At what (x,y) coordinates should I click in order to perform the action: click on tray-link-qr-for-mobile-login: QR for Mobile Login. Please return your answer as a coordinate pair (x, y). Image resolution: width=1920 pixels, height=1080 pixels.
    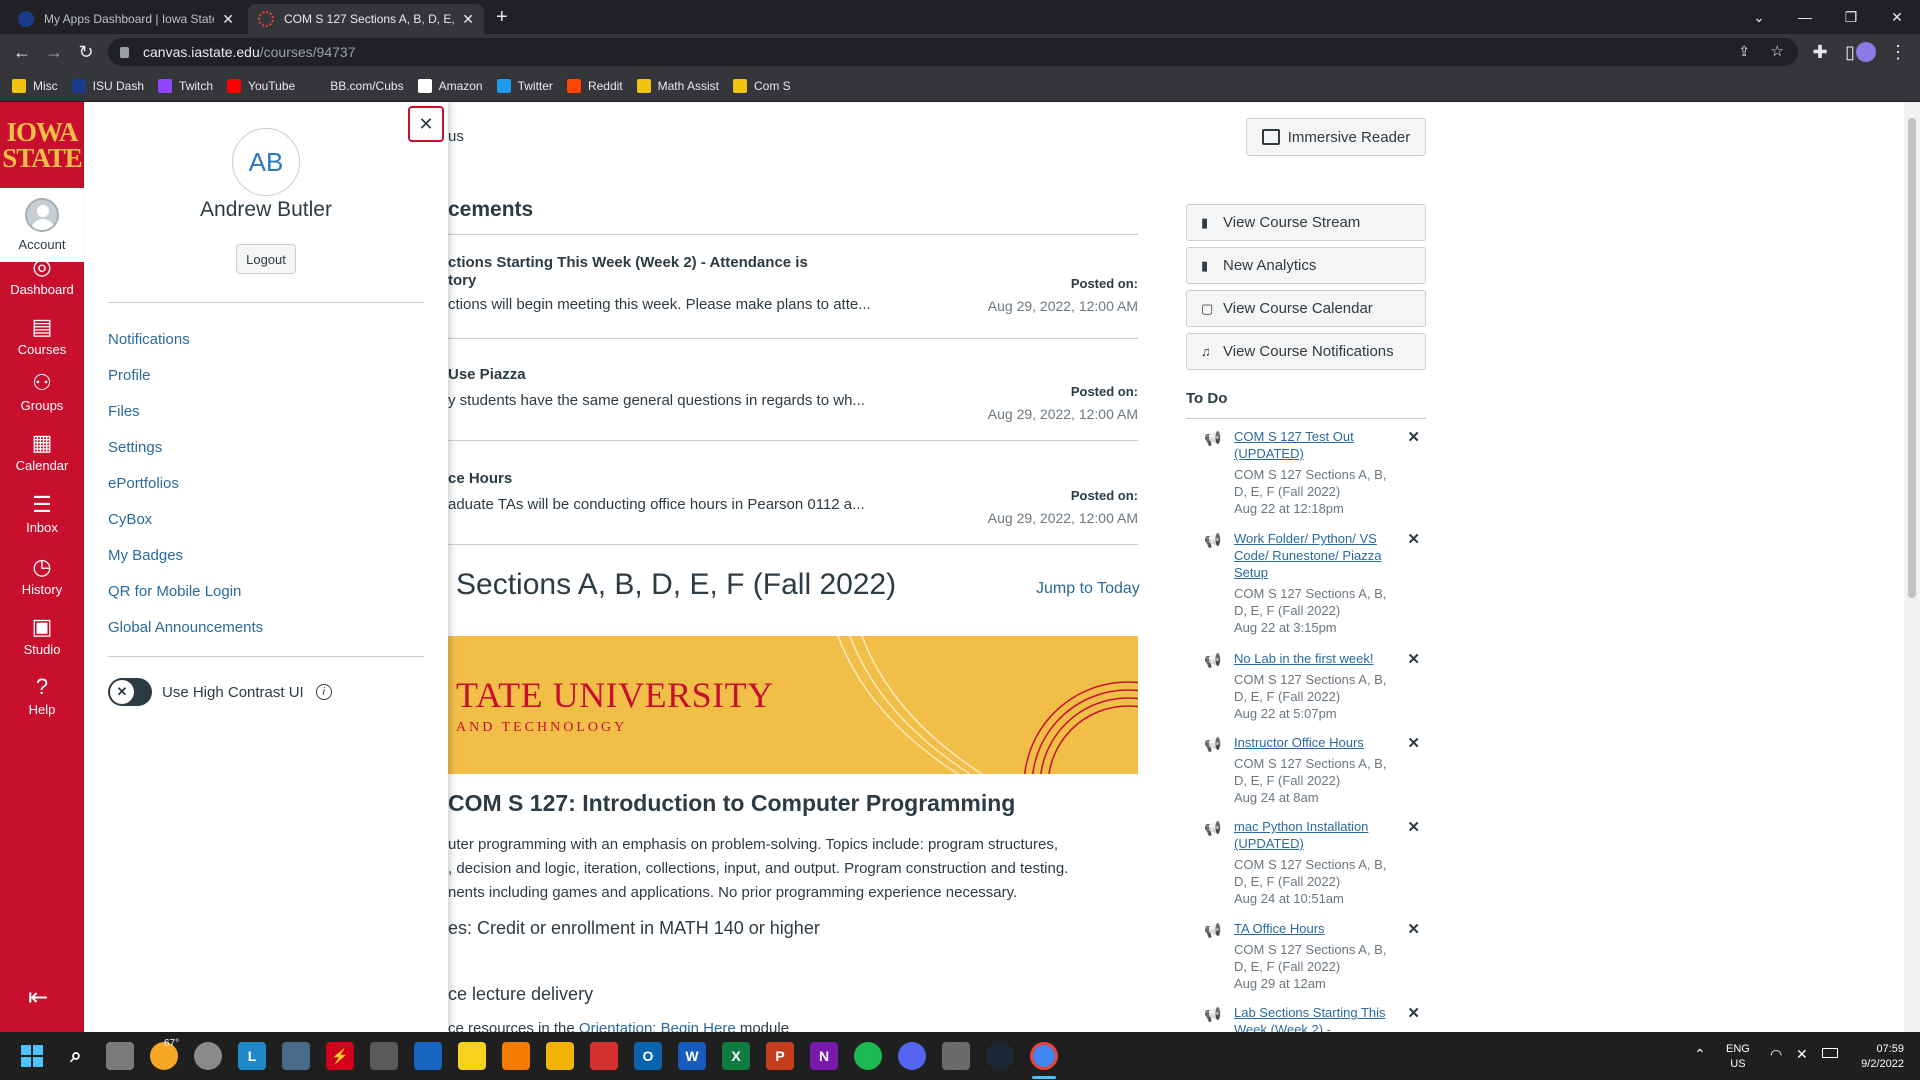
    Looking at the image, I should click on (185, 592).